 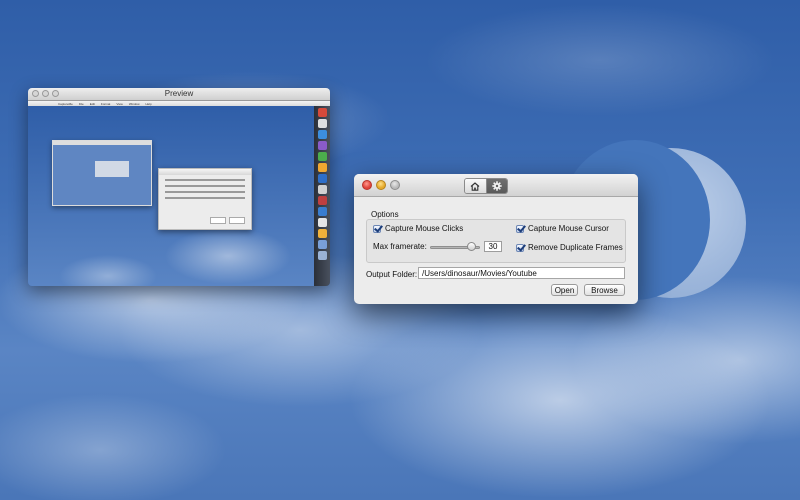 What do you see at coordinates (102, 173) in the screenshot?
I see `nested-screenshot-thumbnail` at bounding box center [102, 173].